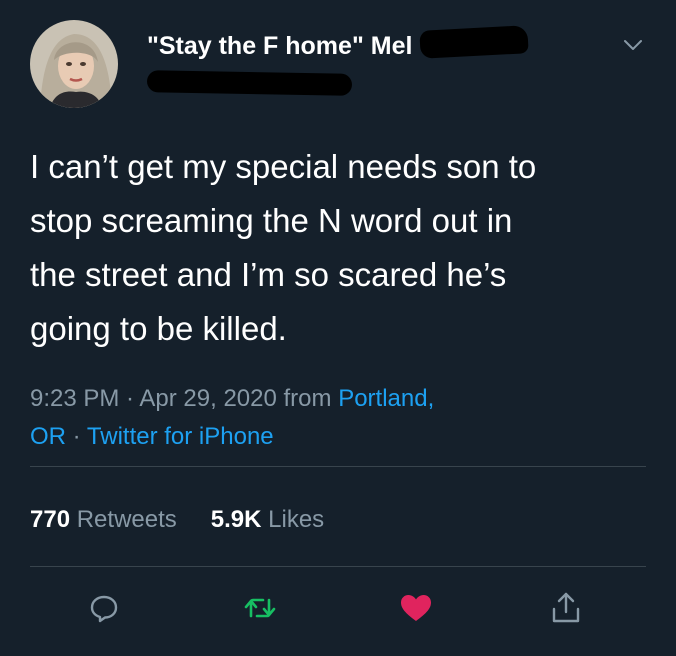  Describe the element at coordinates (268, 274) in the screenshot. I see `tweet-text-line: the street and I’m so scared he’s` at that location.